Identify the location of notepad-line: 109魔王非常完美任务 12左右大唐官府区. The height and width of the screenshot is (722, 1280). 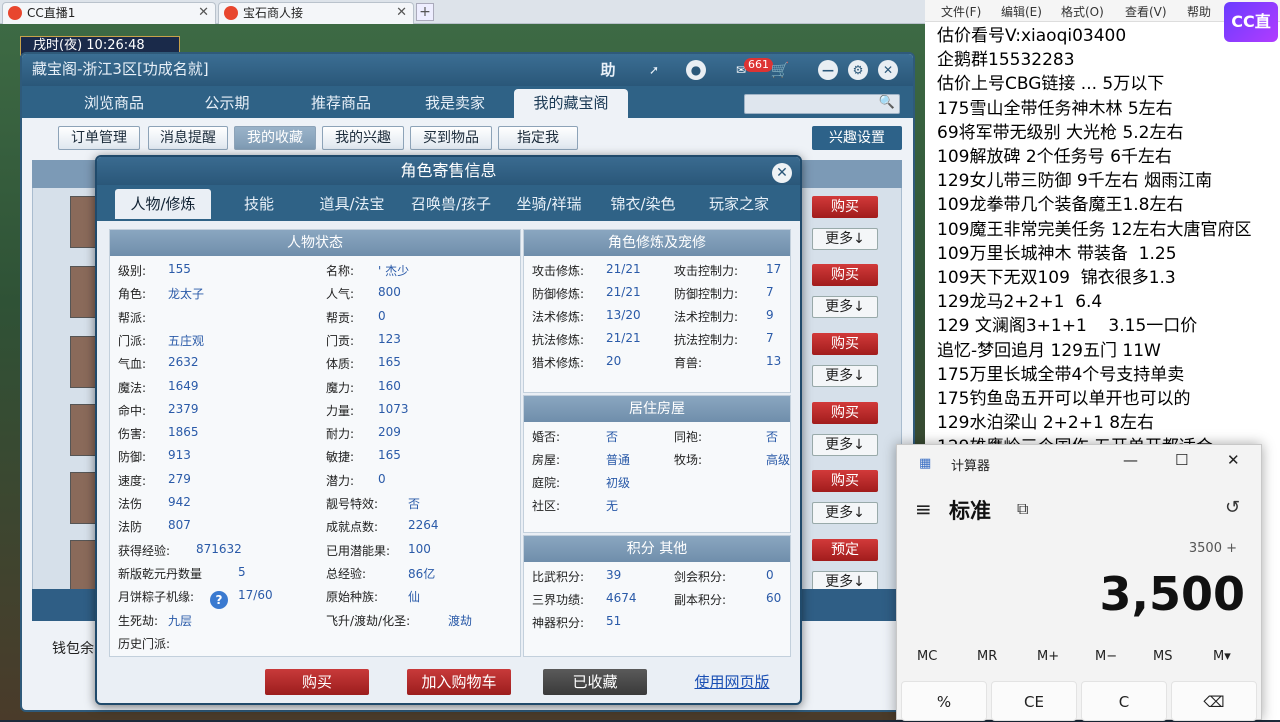
(1094, 229).